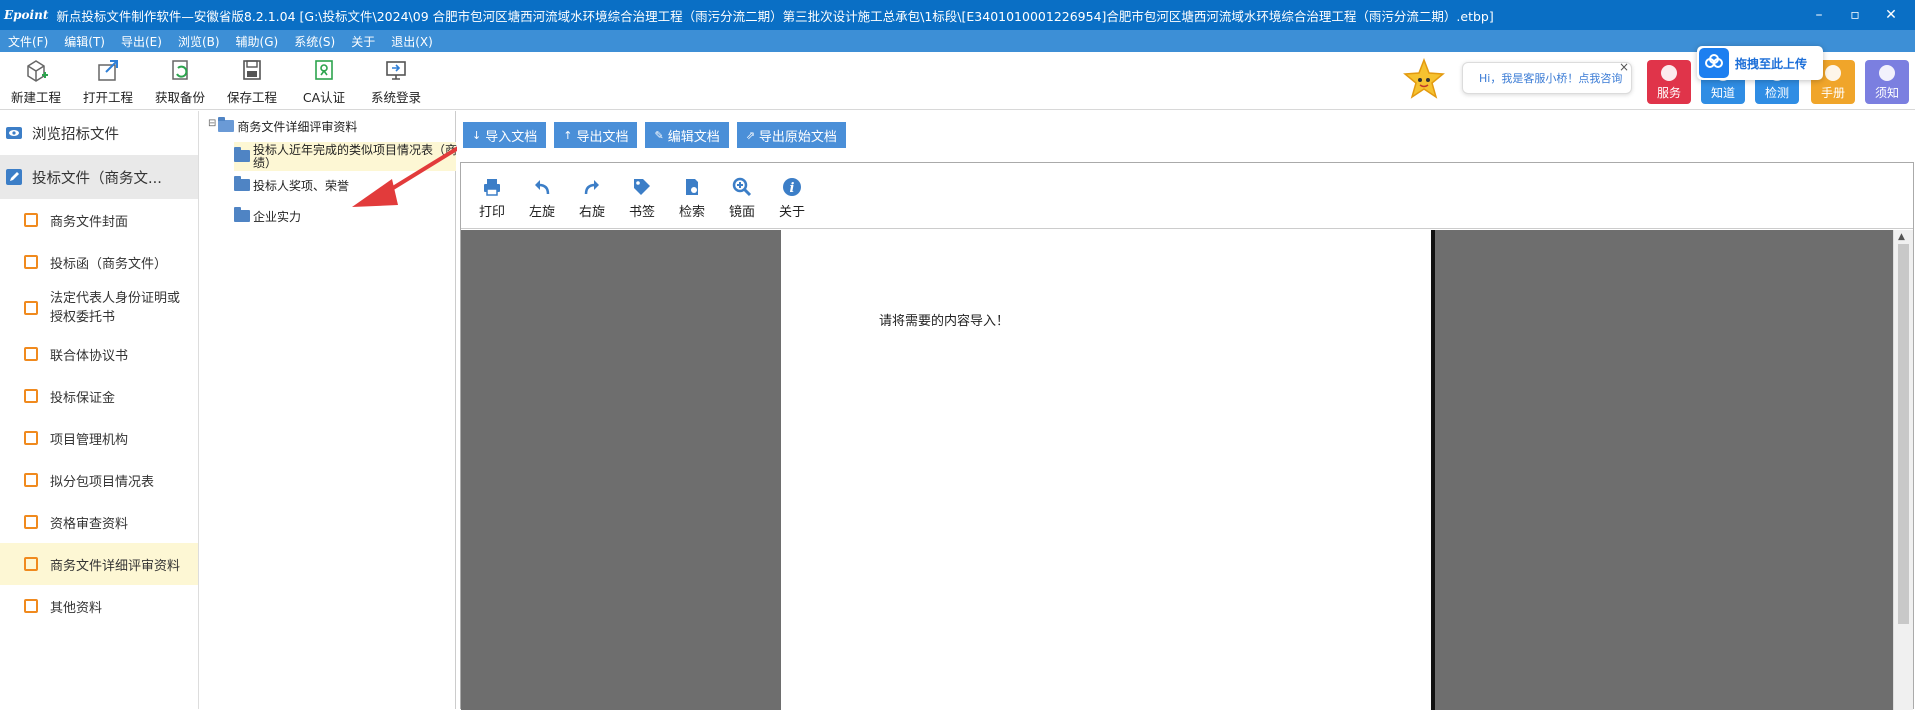  Describe the element at coordinates (242, 154) in the screenshot. I see `folder-icon` at that location.